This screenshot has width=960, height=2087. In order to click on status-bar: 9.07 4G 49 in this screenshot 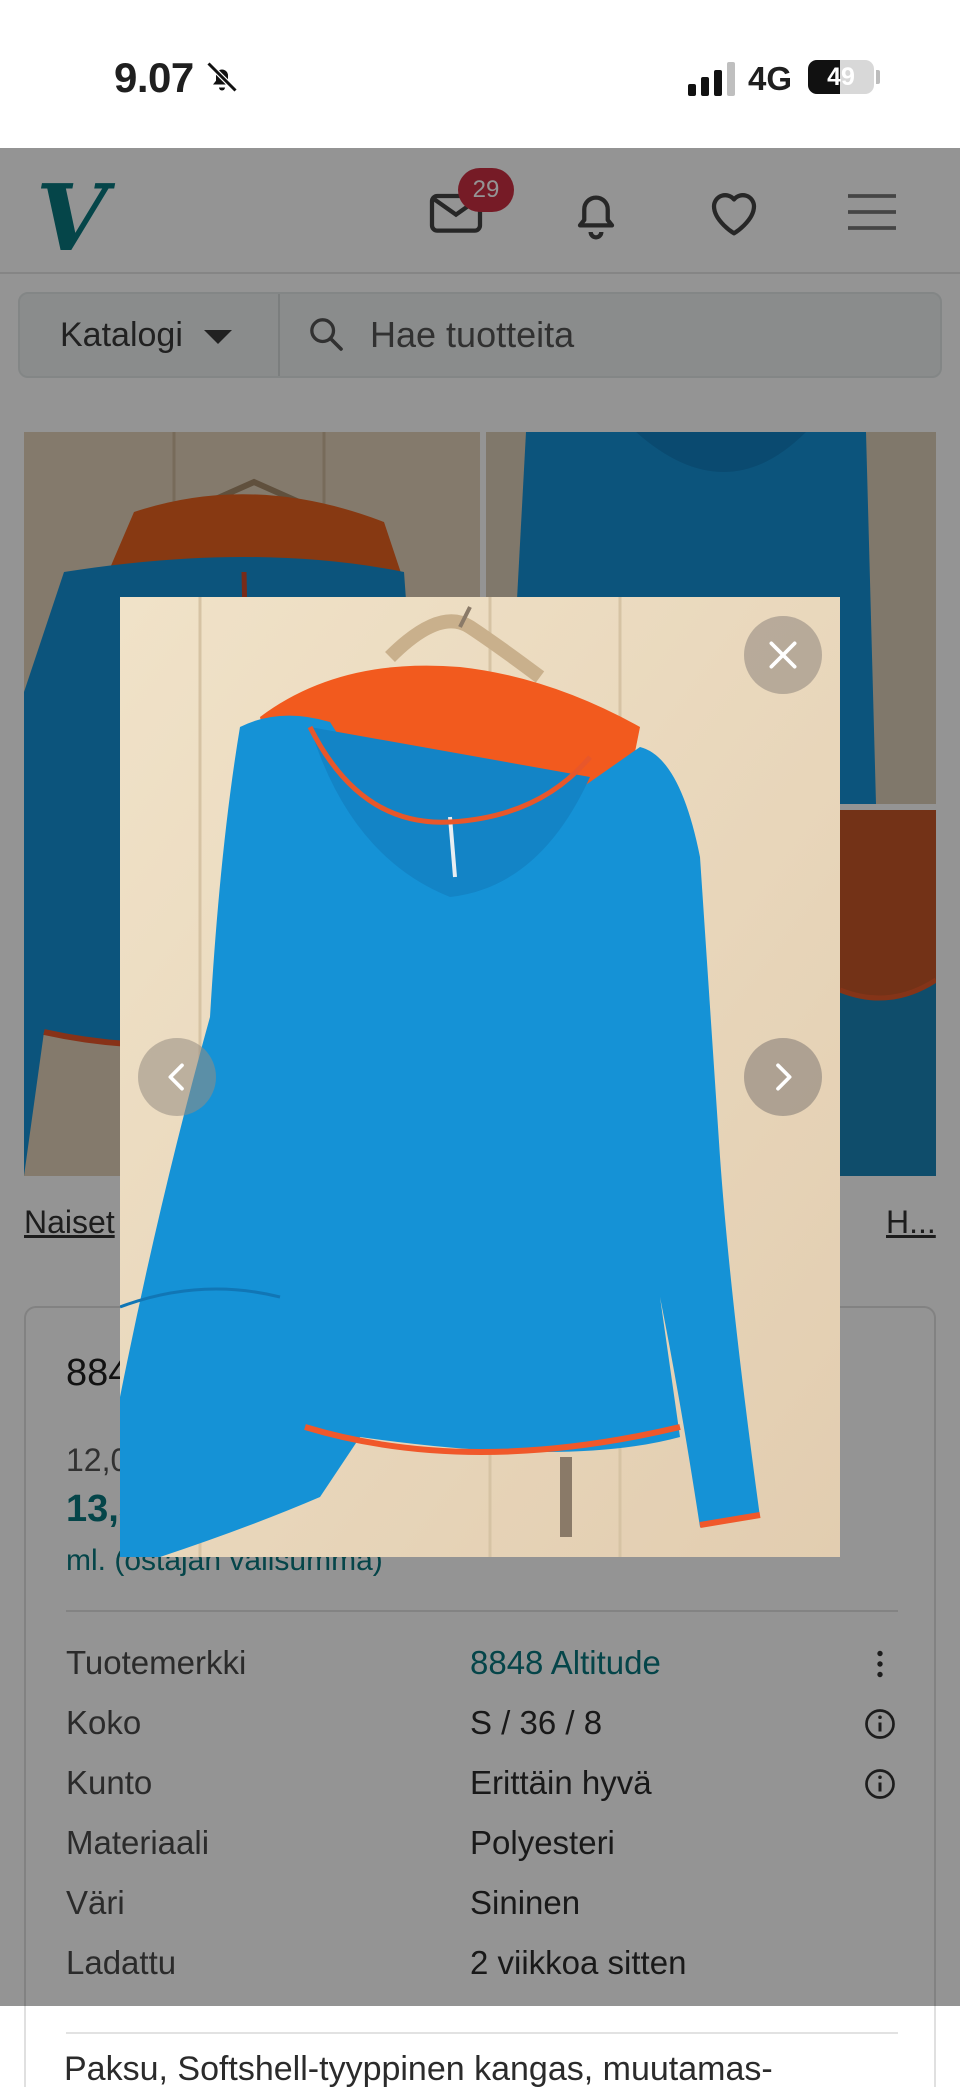, I will do `click(480, 74)`.